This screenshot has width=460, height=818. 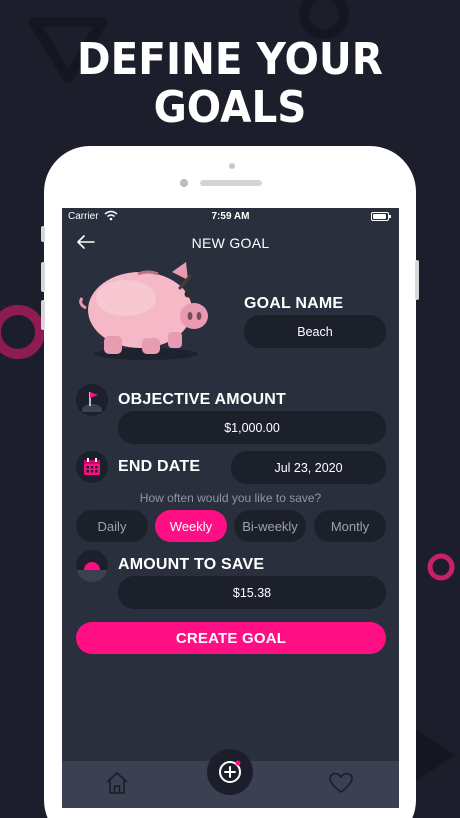 I want to click on end-date-field: Jul 23, 2020, so click(x=308, y=467).